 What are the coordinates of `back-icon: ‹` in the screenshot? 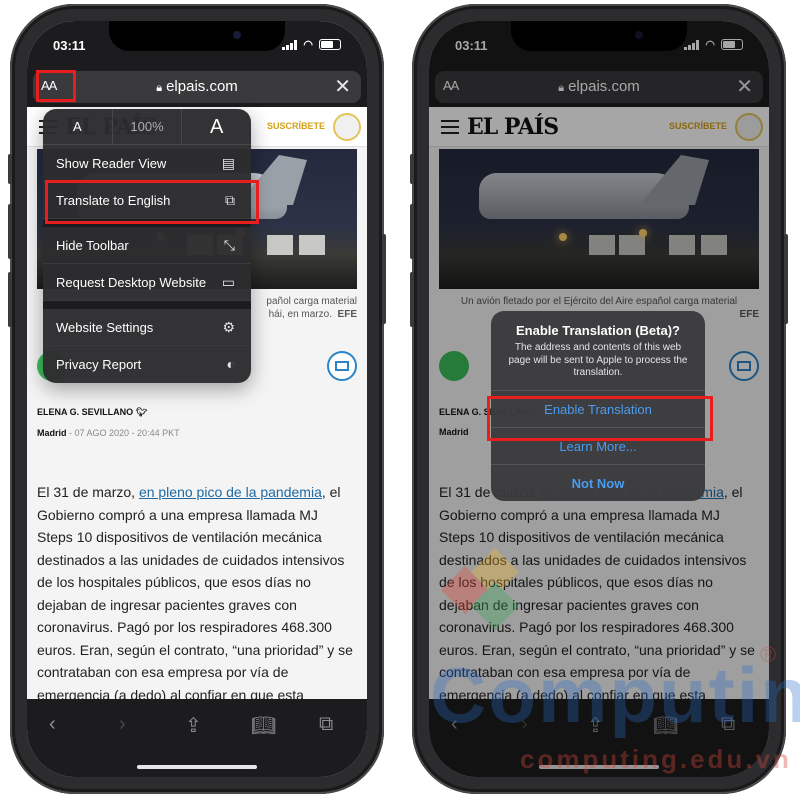 It's located at (52, 724).